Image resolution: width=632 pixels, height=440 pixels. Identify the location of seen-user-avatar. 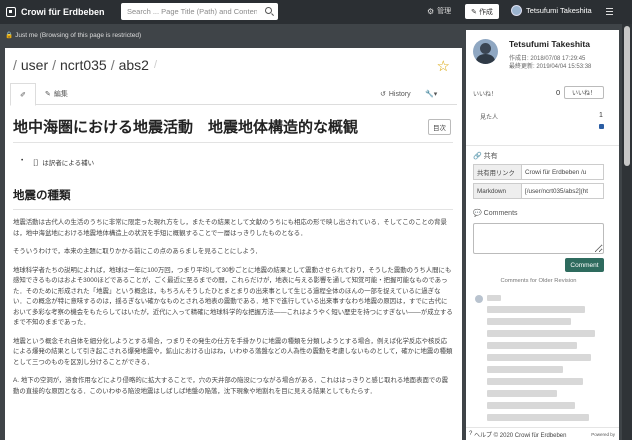
(601, 126).